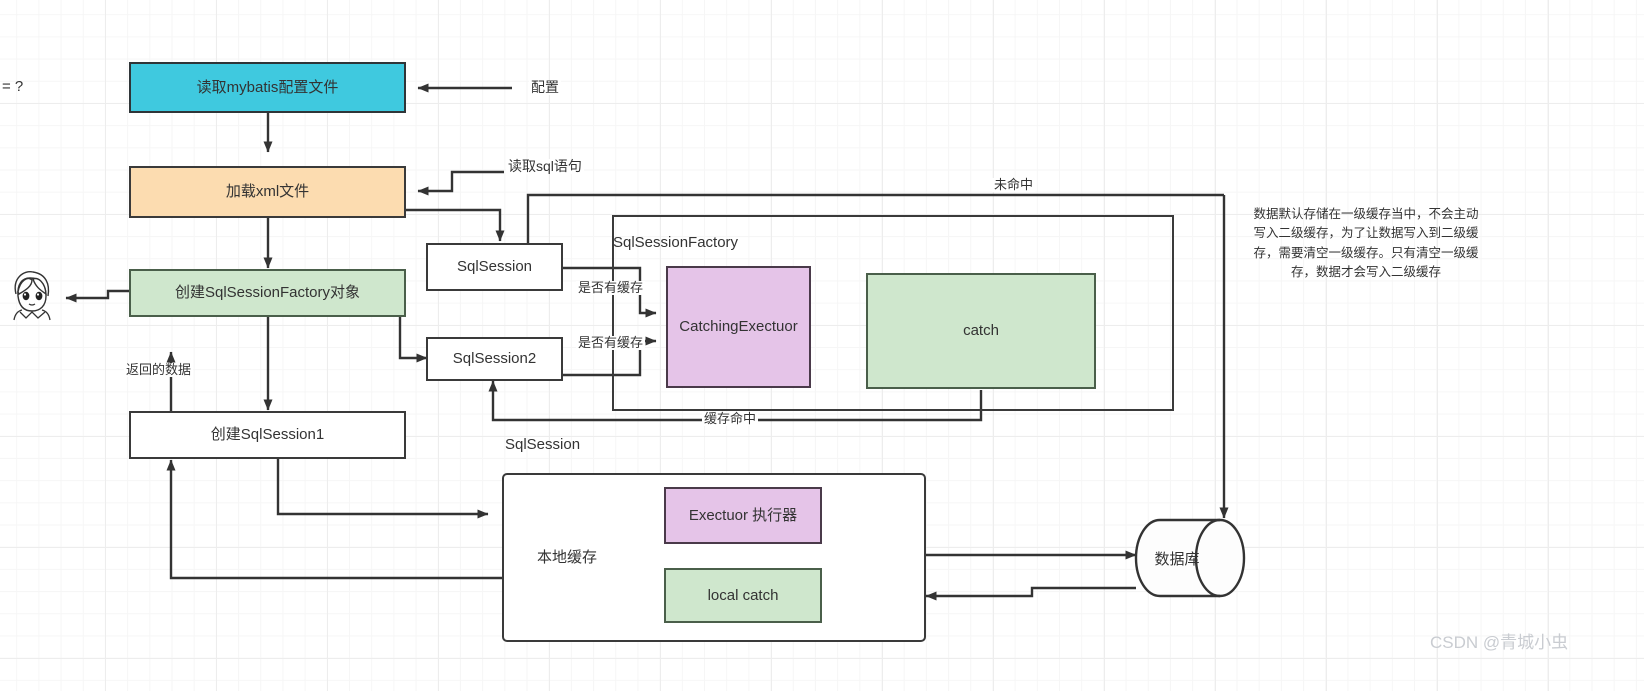  Describe the element at coordinates (1499, 642) in the screenshot. I see `csdn-watermark: CSDN @青城小虫` at that location.